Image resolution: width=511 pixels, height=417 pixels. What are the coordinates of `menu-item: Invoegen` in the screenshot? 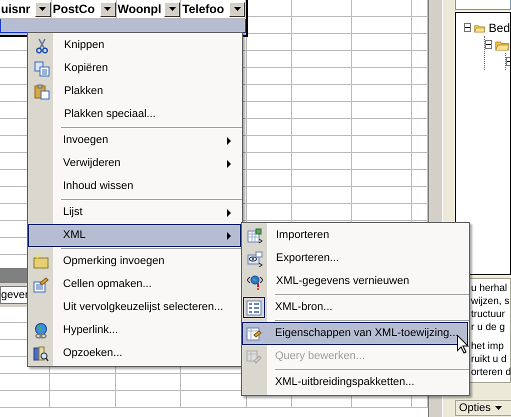 It's located at (134, 140).